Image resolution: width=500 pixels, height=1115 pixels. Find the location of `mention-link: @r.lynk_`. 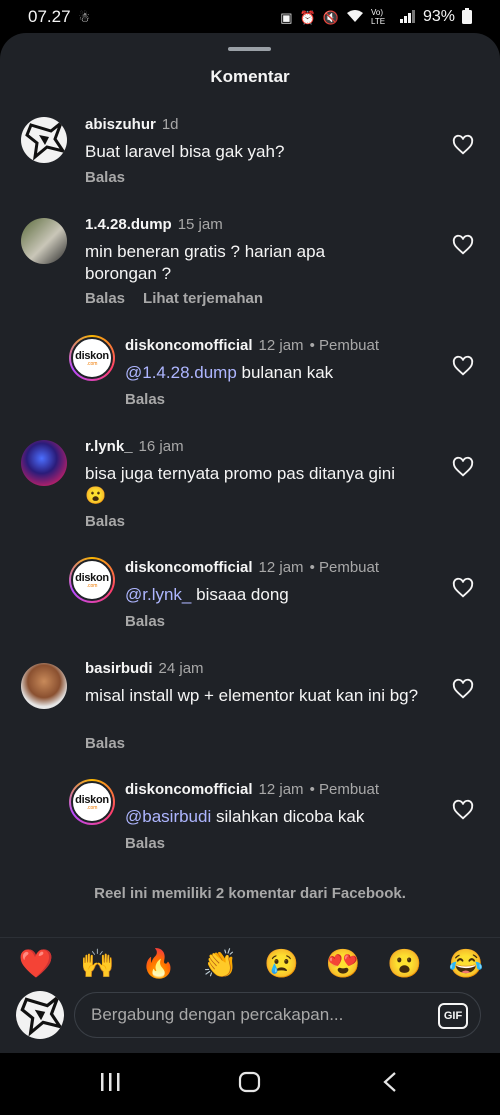

mention-link: @r.lynk_ is located at coordinates (158, 594).